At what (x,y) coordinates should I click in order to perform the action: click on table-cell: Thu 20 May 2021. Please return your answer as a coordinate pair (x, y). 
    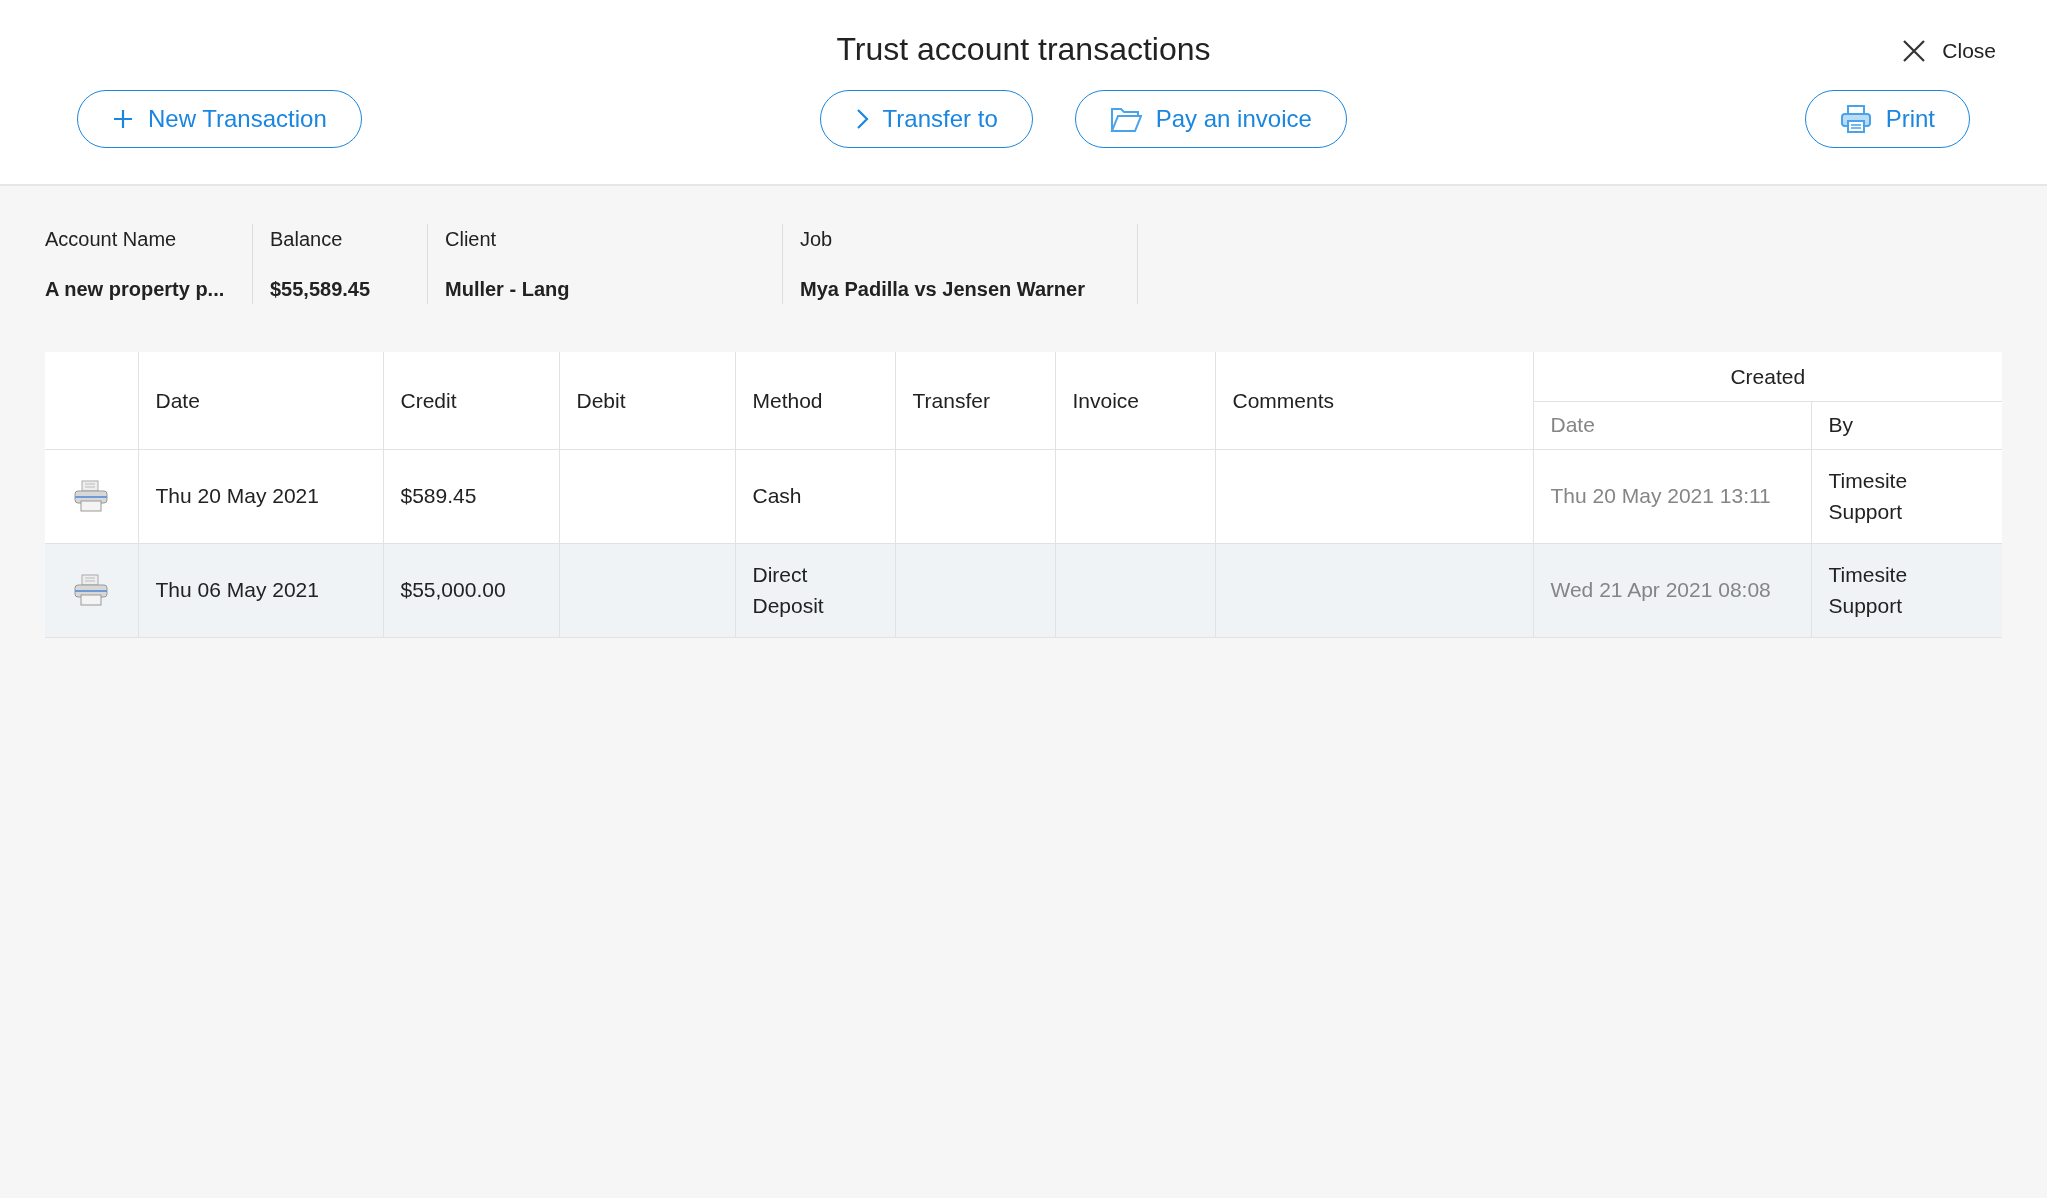
    Looking at the image, I should click on (237, 496).